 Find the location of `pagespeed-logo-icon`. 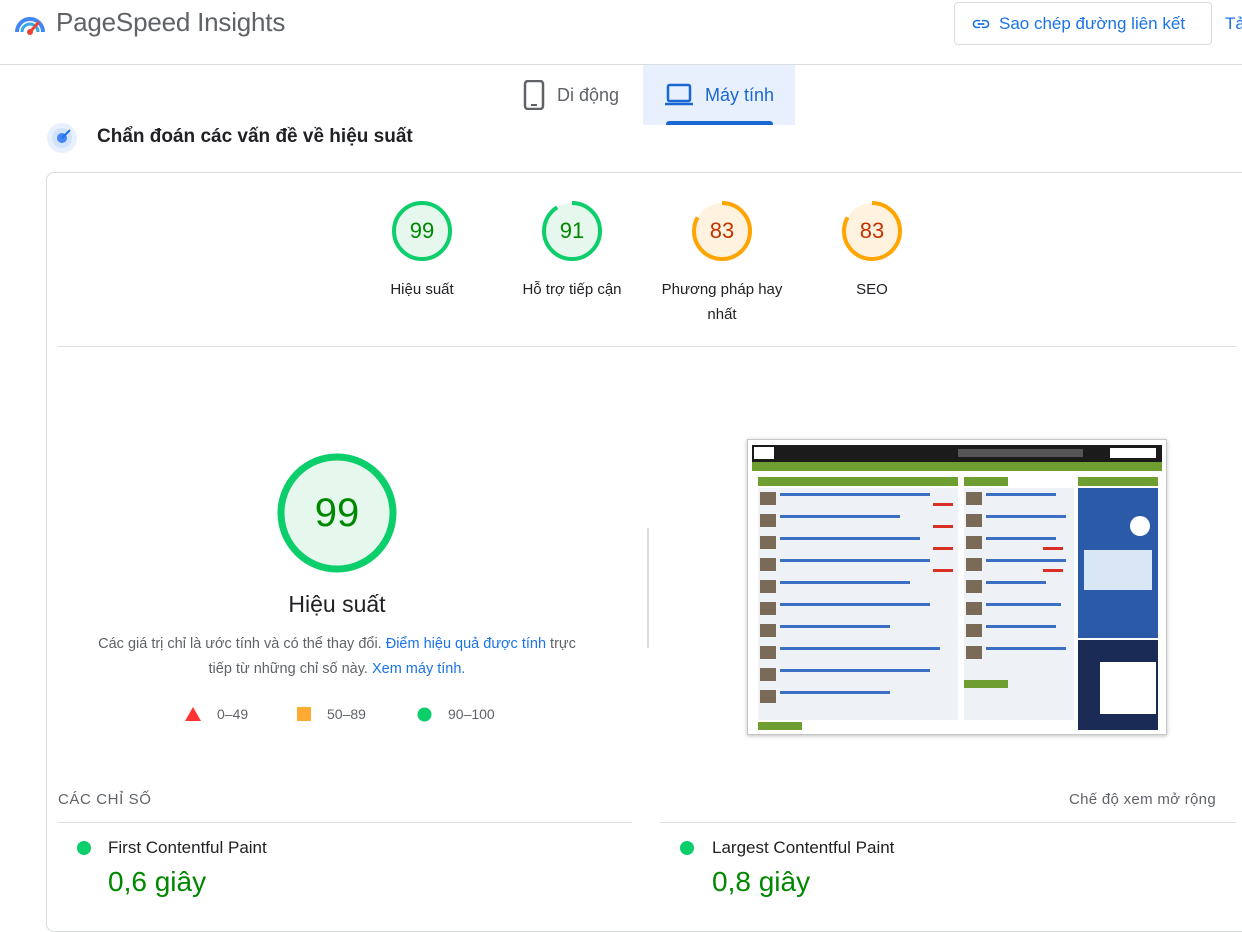

pagespeed-logo-icon is located at coordinates (30, 26).